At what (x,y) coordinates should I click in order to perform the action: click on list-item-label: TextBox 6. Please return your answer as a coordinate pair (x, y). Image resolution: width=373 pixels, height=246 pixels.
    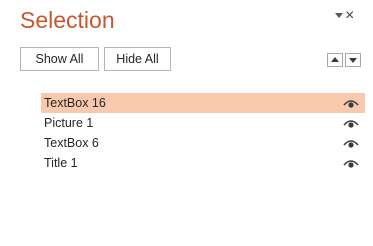
    Looking at the image, I should click on (71, 143).